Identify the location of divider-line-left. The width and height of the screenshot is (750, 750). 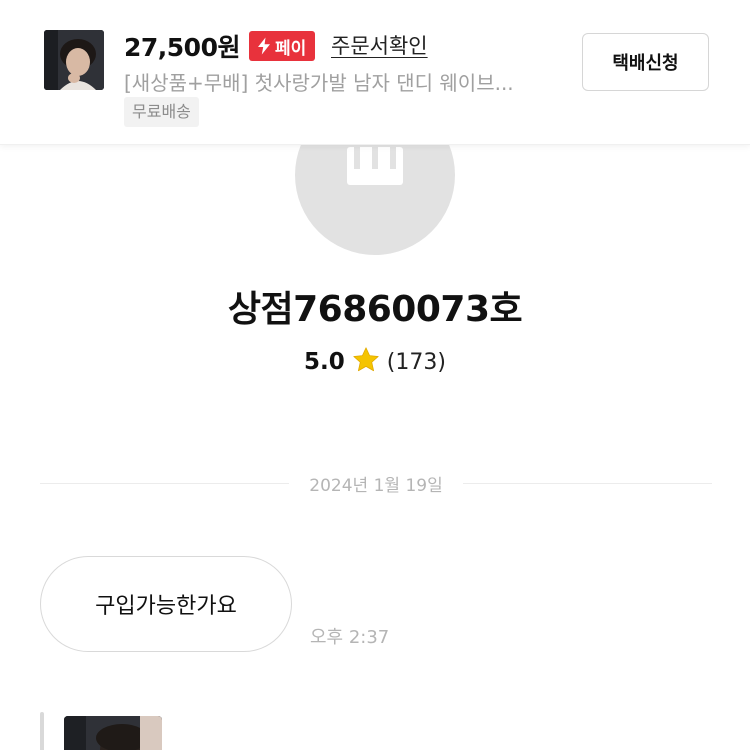
(165, 483).